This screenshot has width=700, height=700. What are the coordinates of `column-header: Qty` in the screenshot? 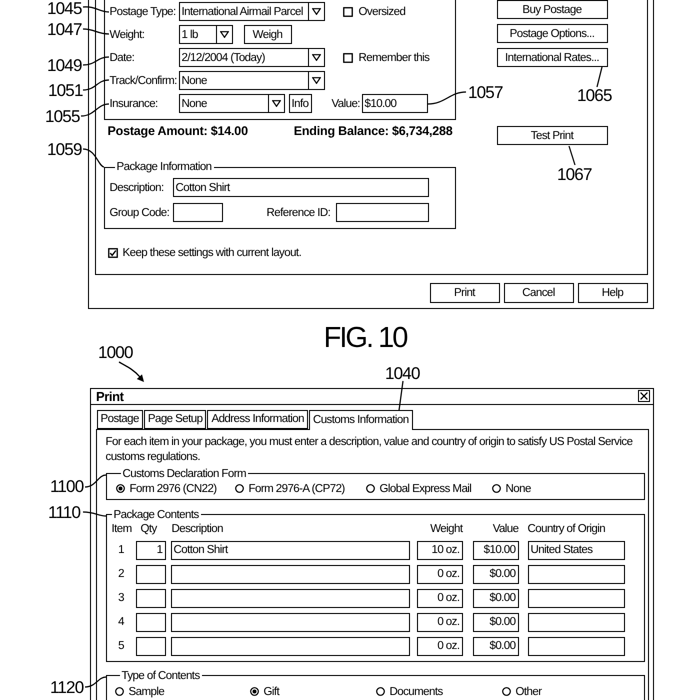 It's located at (149, 528).